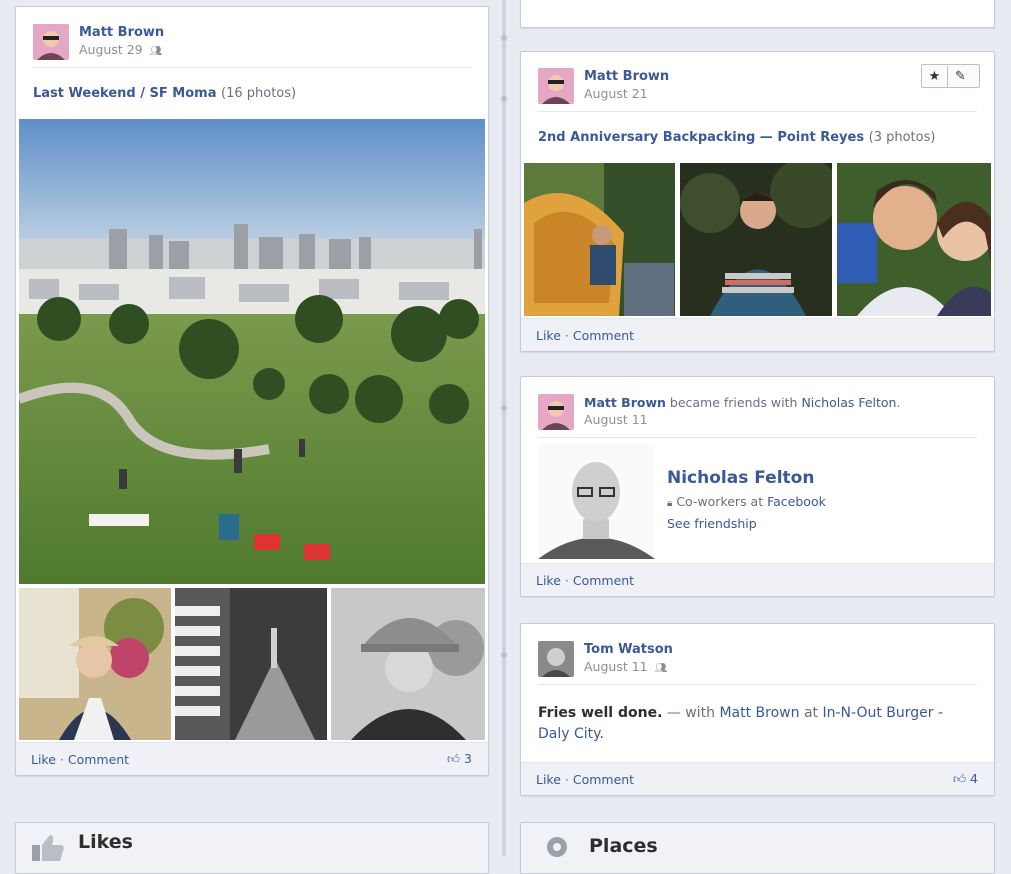 The width and height of the screenshot is (1011, 874). What do you see at coordinates (902, 137) in the screenshot?
I see `album-count: (3 photos)` at bounding box center [902, 137].